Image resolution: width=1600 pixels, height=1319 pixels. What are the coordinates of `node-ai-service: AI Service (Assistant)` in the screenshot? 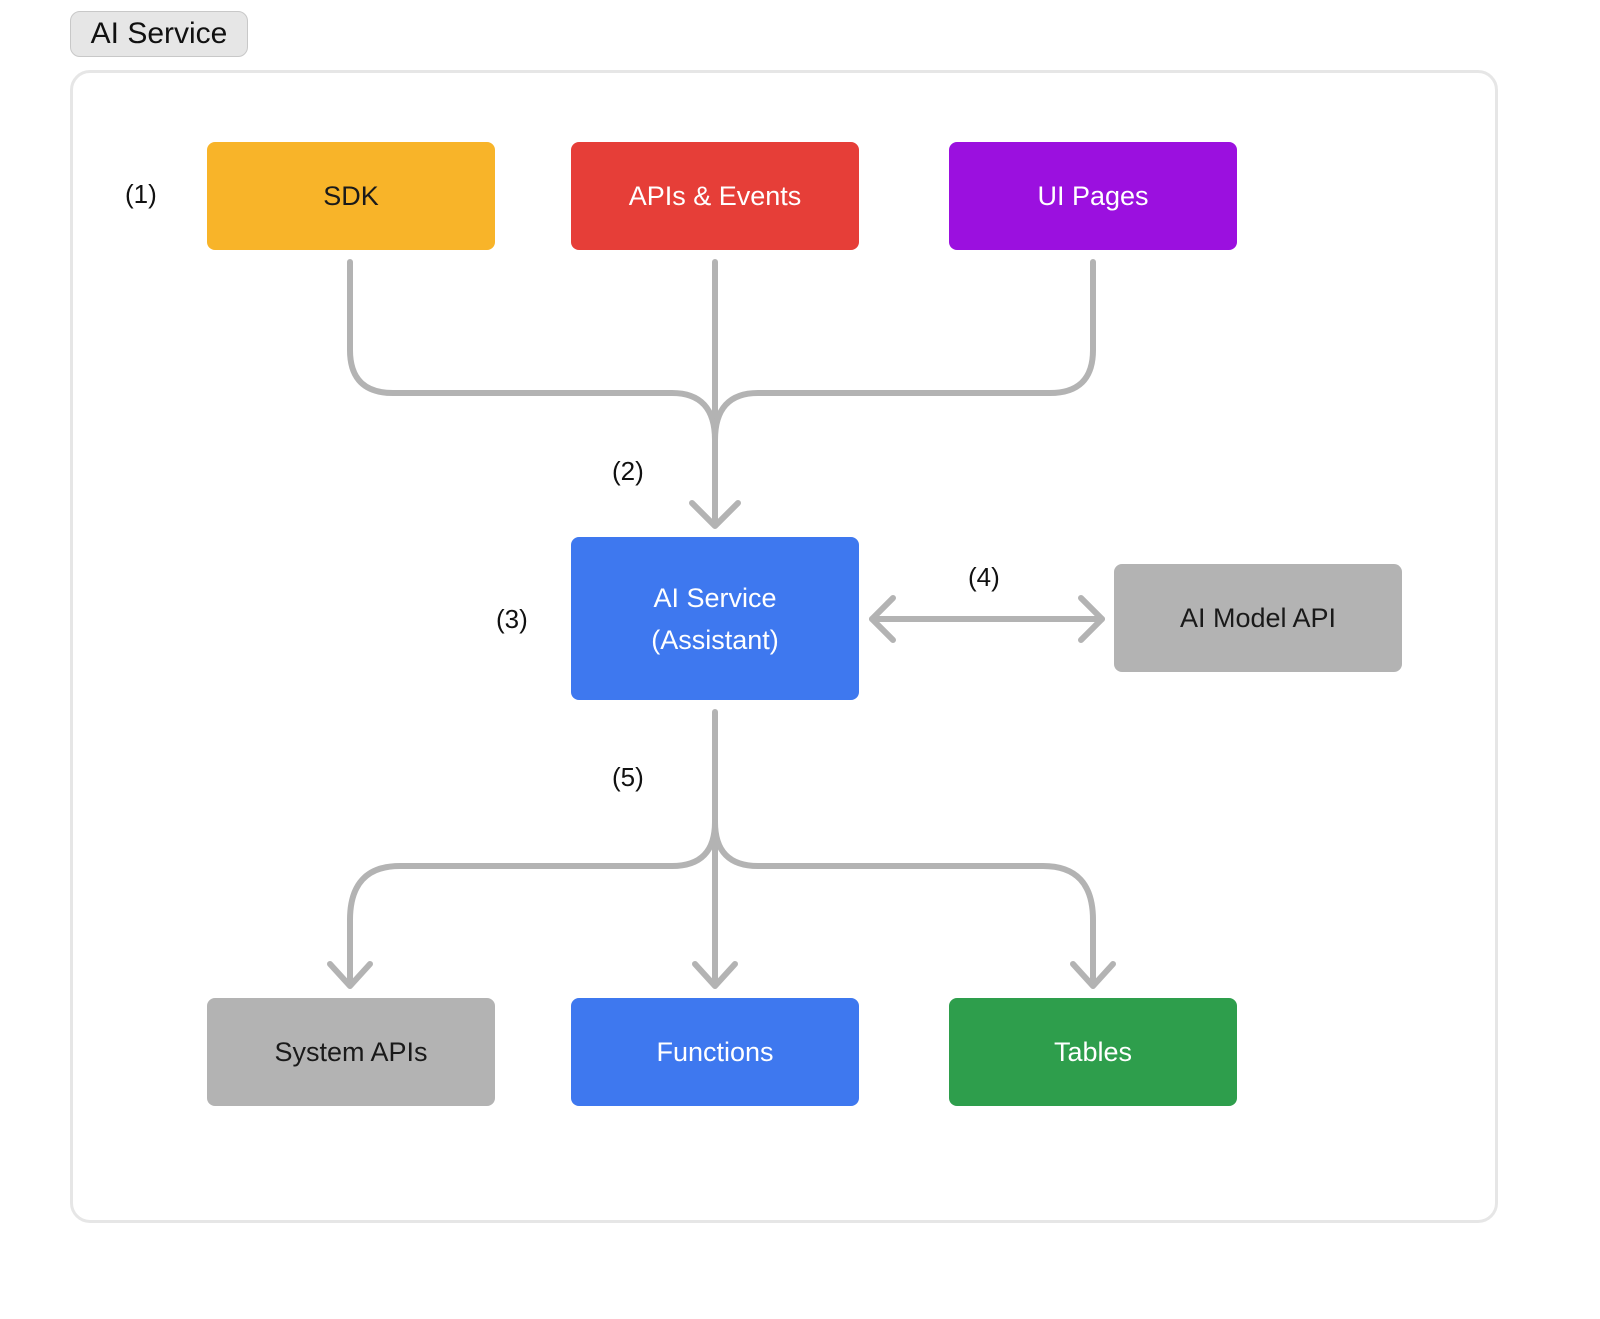 It's located at (715, 618).